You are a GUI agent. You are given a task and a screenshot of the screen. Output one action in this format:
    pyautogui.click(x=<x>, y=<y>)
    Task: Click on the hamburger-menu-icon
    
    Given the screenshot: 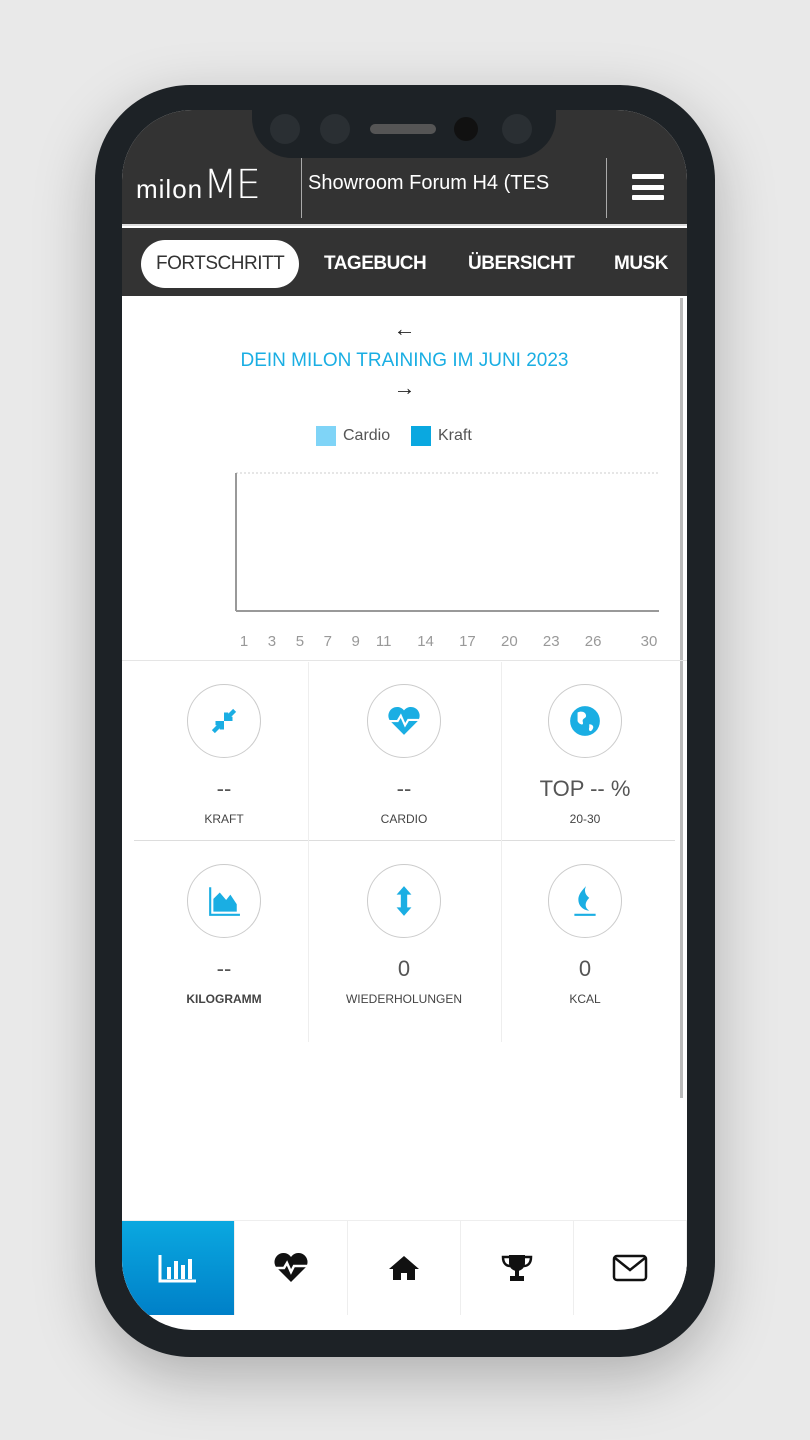 What is the action you would take?
    pyautogui.click(x=648, y=187)
    